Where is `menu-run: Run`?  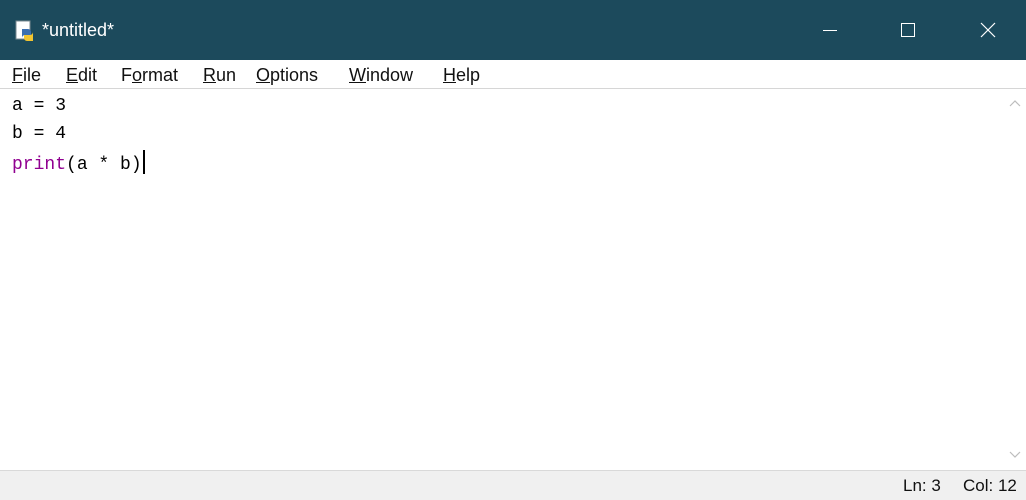
menu-run: Run is located at coordinates (219, 75).